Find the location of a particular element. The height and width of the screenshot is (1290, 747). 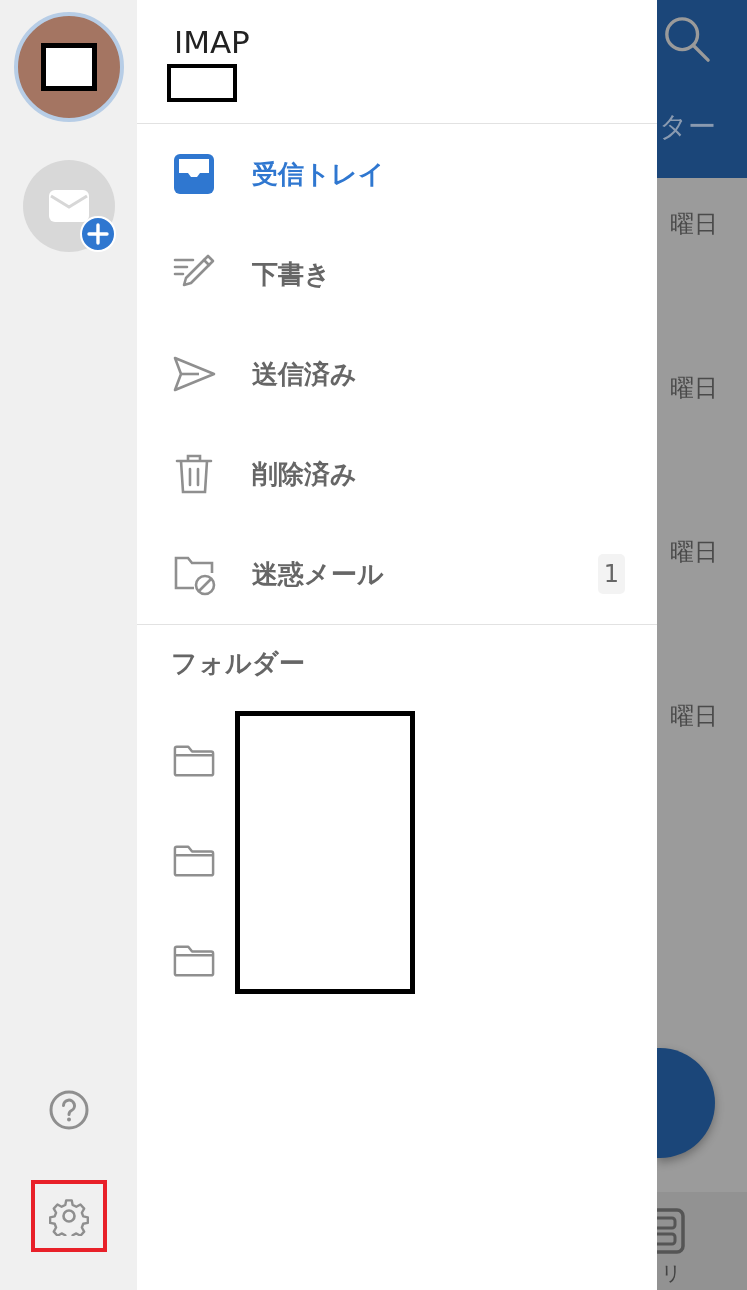

tab-label: リ is located at coordinates (671, 1273).